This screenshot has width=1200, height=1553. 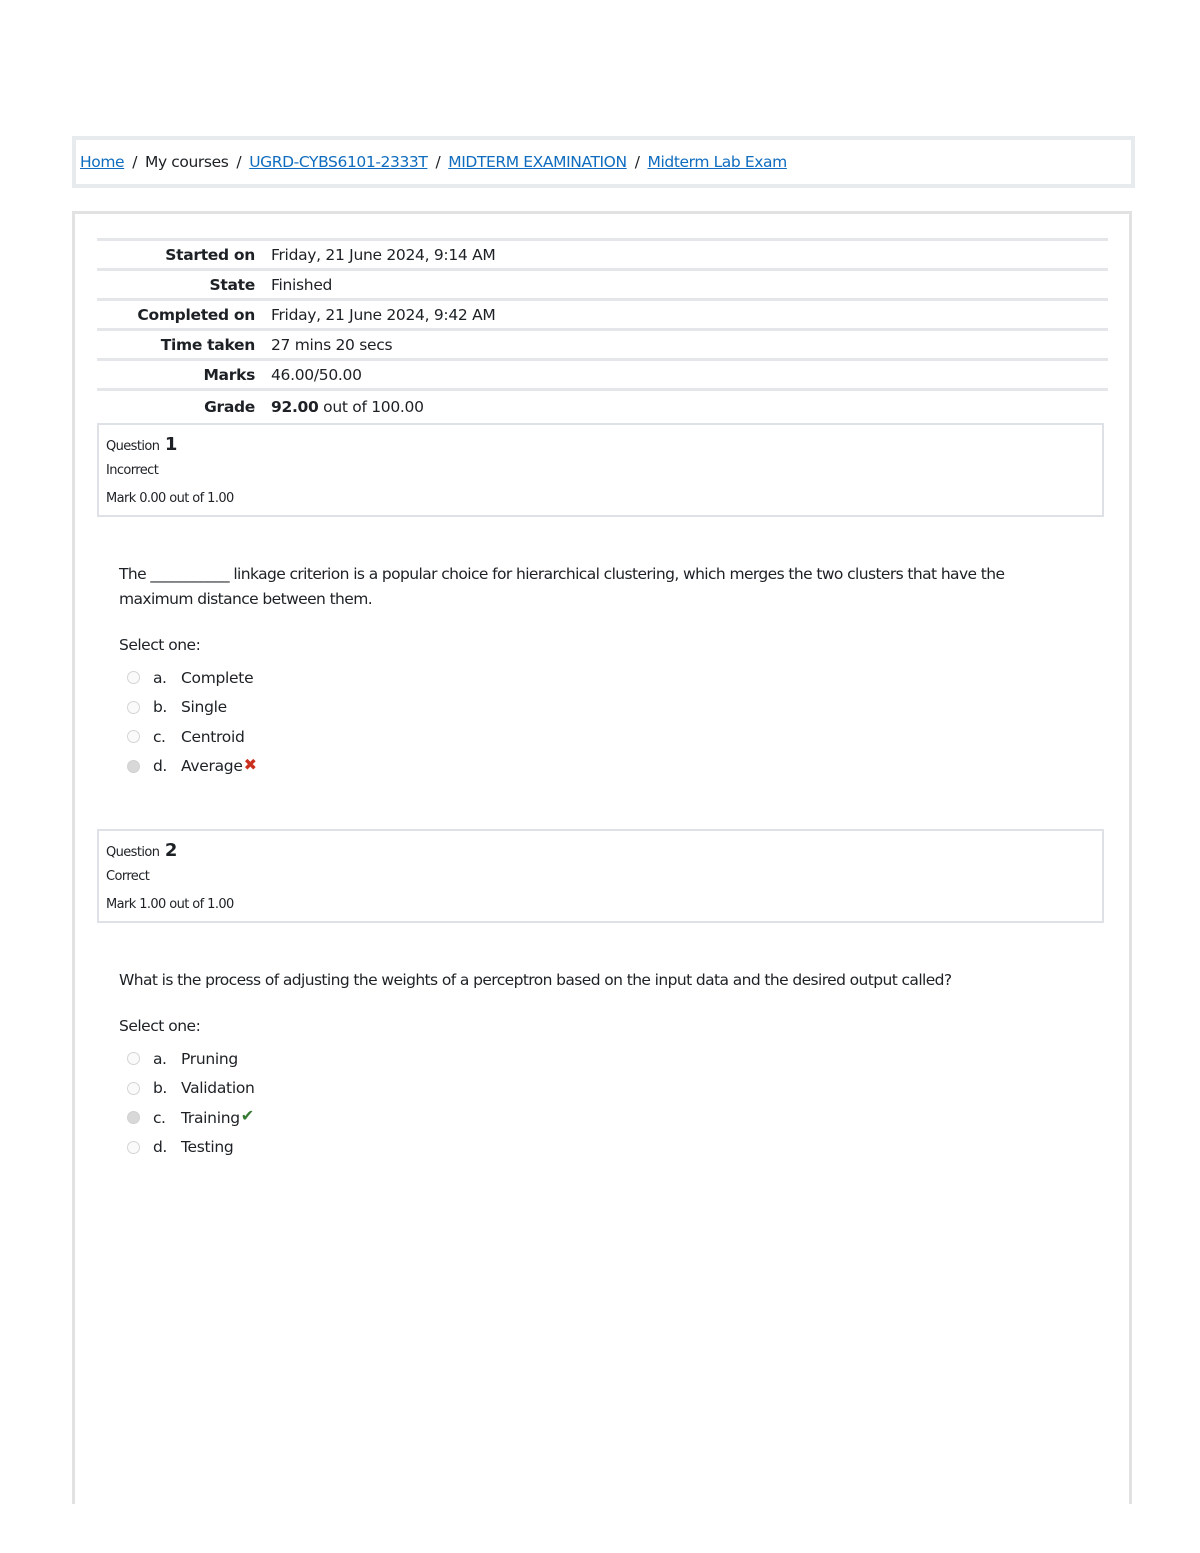 What do you see at coordinates (600, 876) in the screenshot?
I see `question-info-box: Question 2 Correct Mark 1.00 out of 1.00` at bounding box center [600, 876].